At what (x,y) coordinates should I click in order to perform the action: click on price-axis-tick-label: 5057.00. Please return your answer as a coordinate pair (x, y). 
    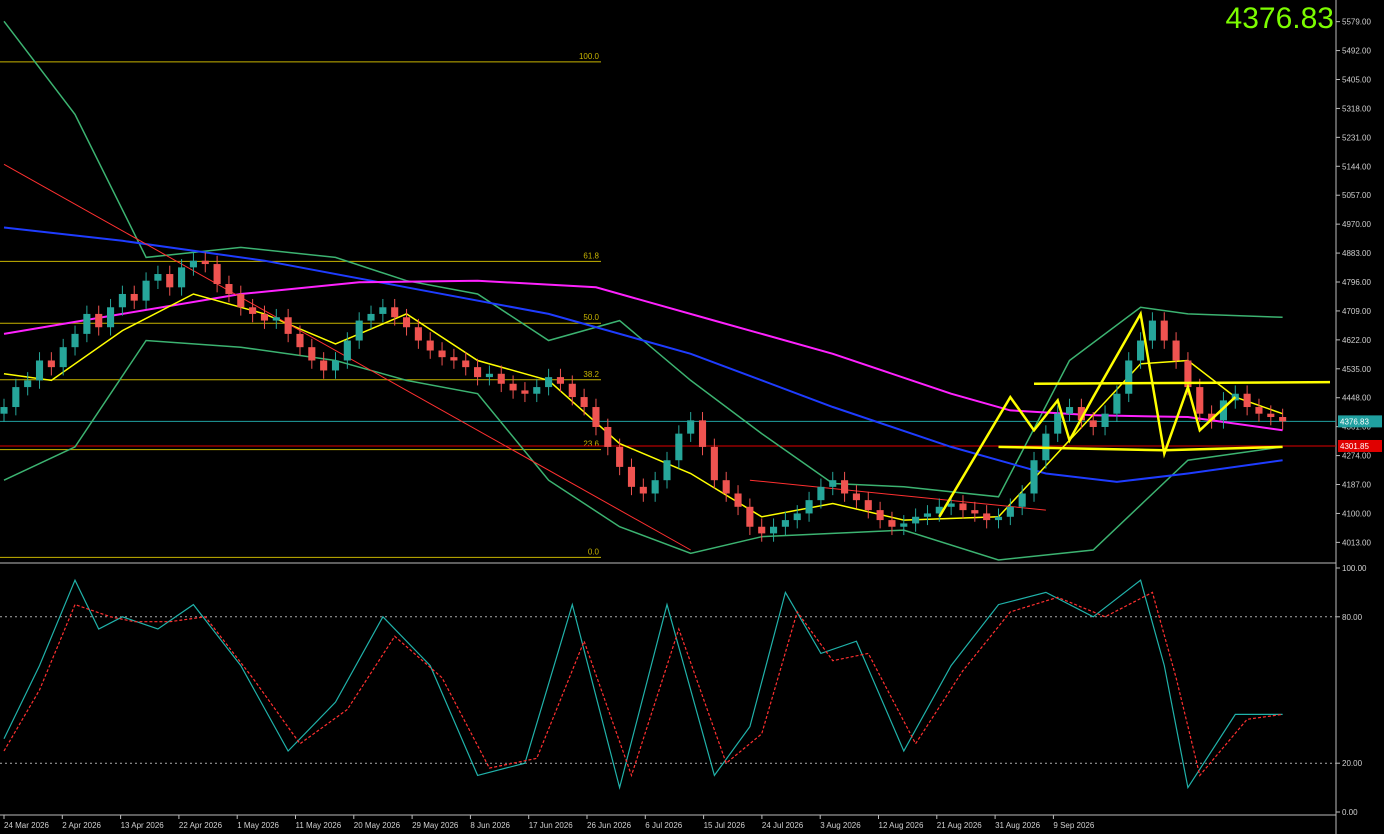
    Looking at the image, I should click on (1356, 195).